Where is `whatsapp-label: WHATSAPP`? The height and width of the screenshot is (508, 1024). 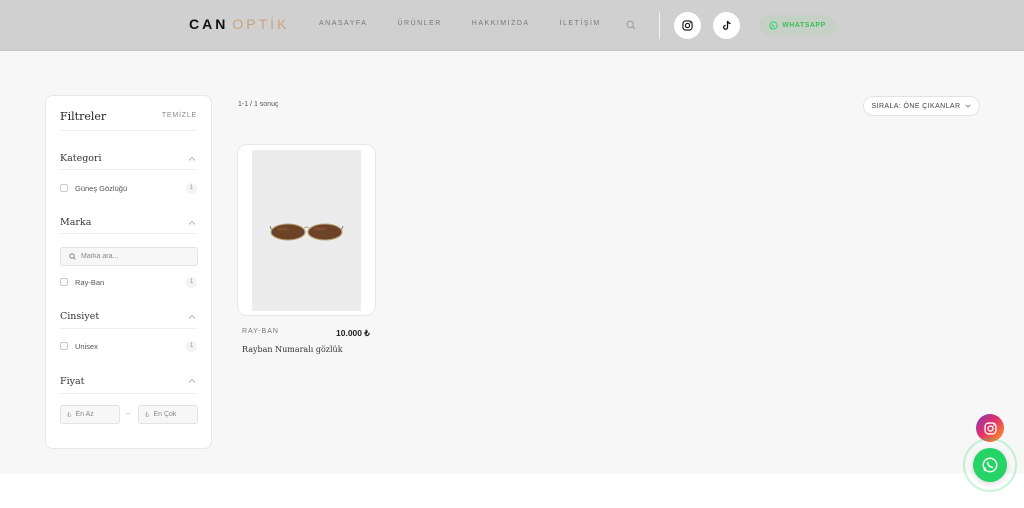
whatsapp-label: WHATSAPP is located at coordinates (804, 25).